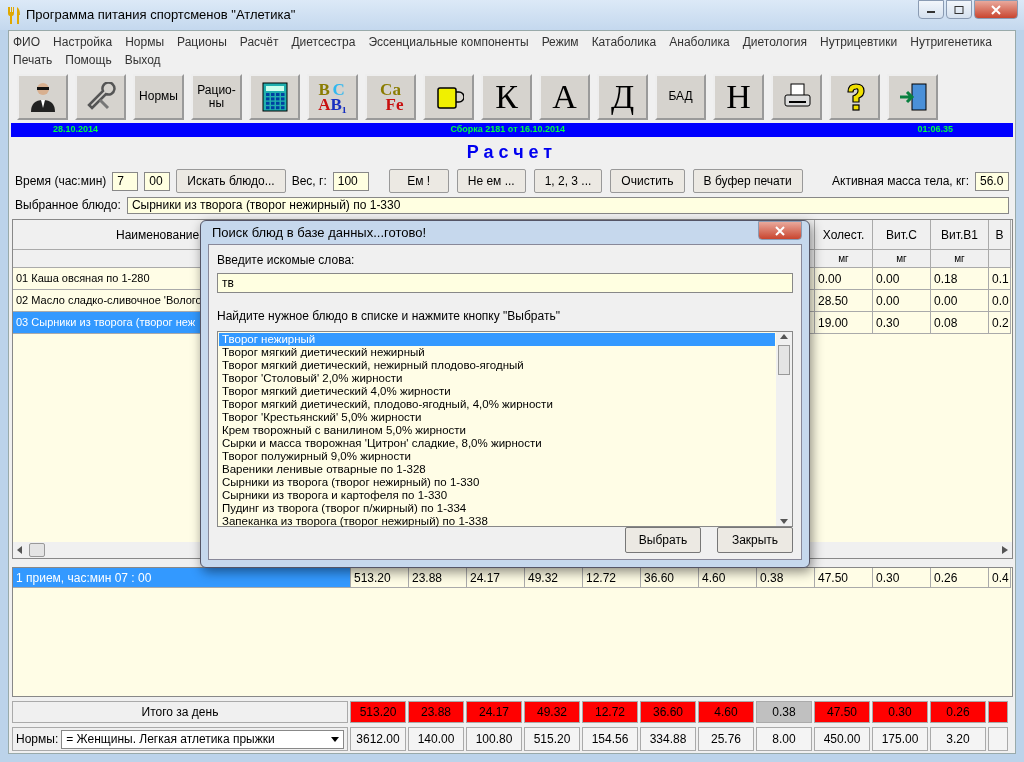 The height and width of the screenshot is (762, 1024). Describe the element at coordinates (88, 60) in the screenshot. I see `menu-item: Помощь` at that location.